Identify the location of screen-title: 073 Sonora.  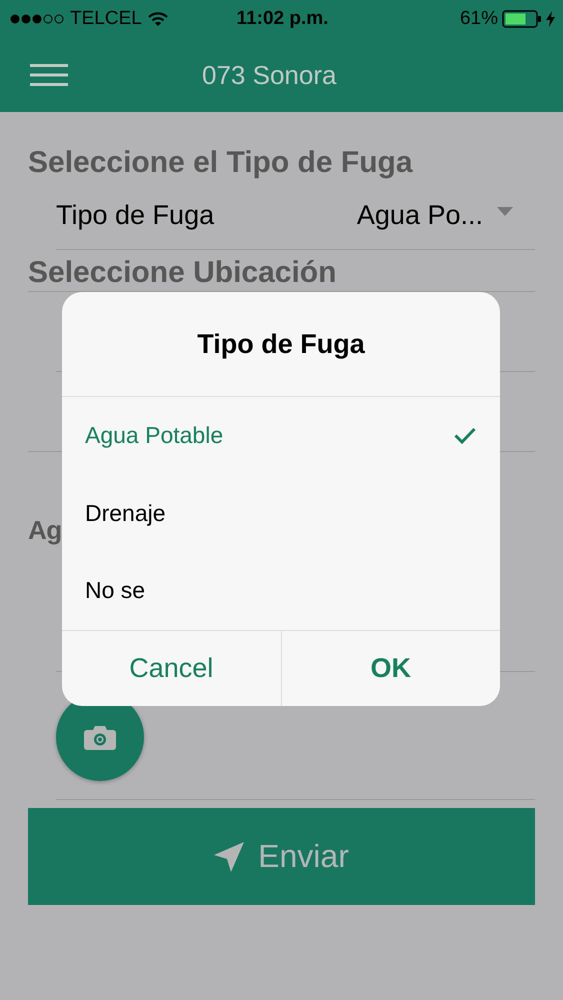
(269, 75).